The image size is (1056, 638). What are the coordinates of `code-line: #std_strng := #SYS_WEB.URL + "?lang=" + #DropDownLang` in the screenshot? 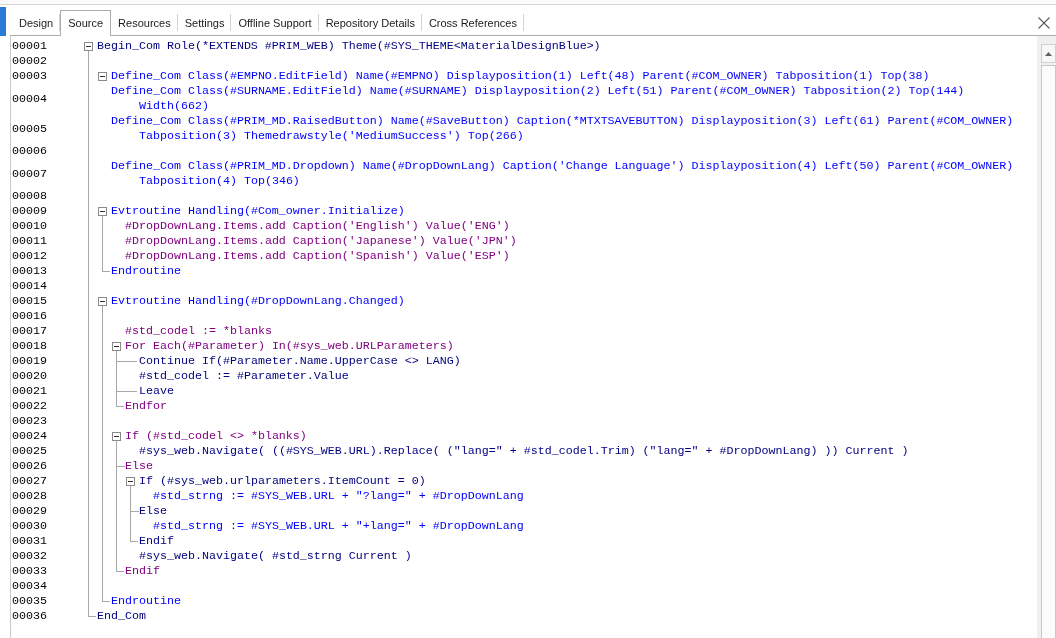 It's located at (338, 496).